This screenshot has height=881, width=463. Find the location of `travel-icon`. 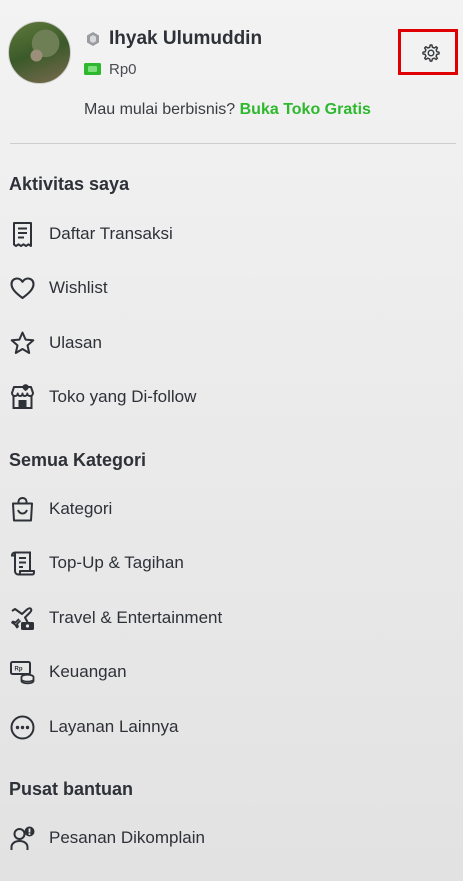

travel-icon is located at coordinates (22, 618).